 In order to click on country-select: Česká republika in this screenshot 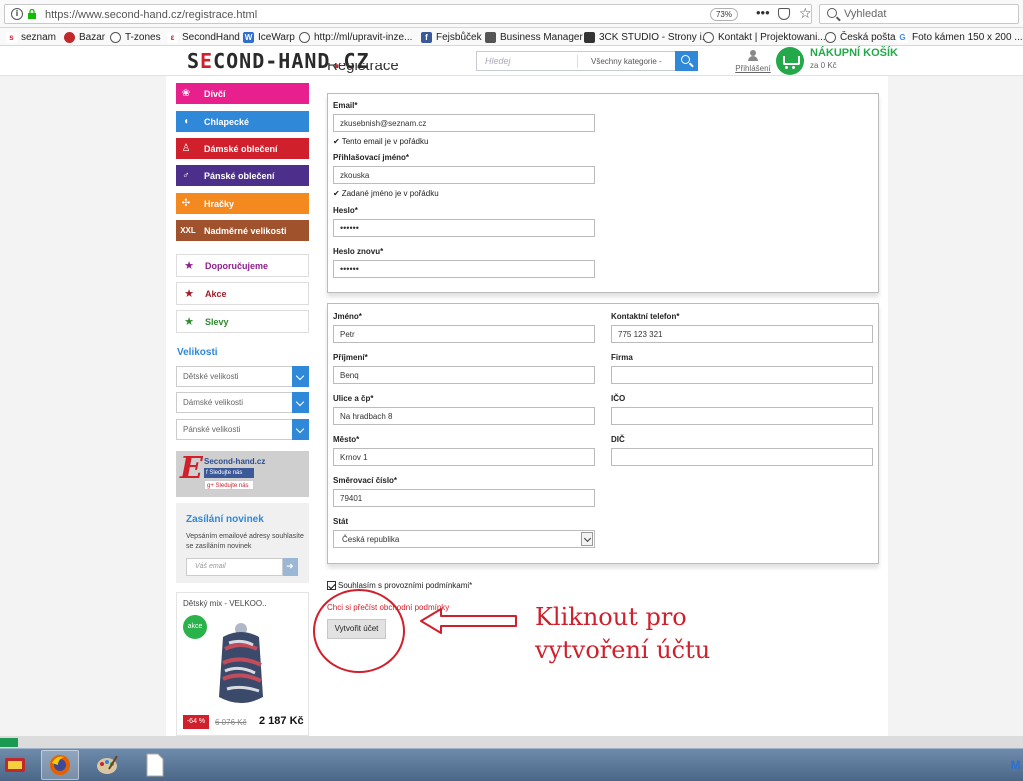, I will do `click(464, 539)`.